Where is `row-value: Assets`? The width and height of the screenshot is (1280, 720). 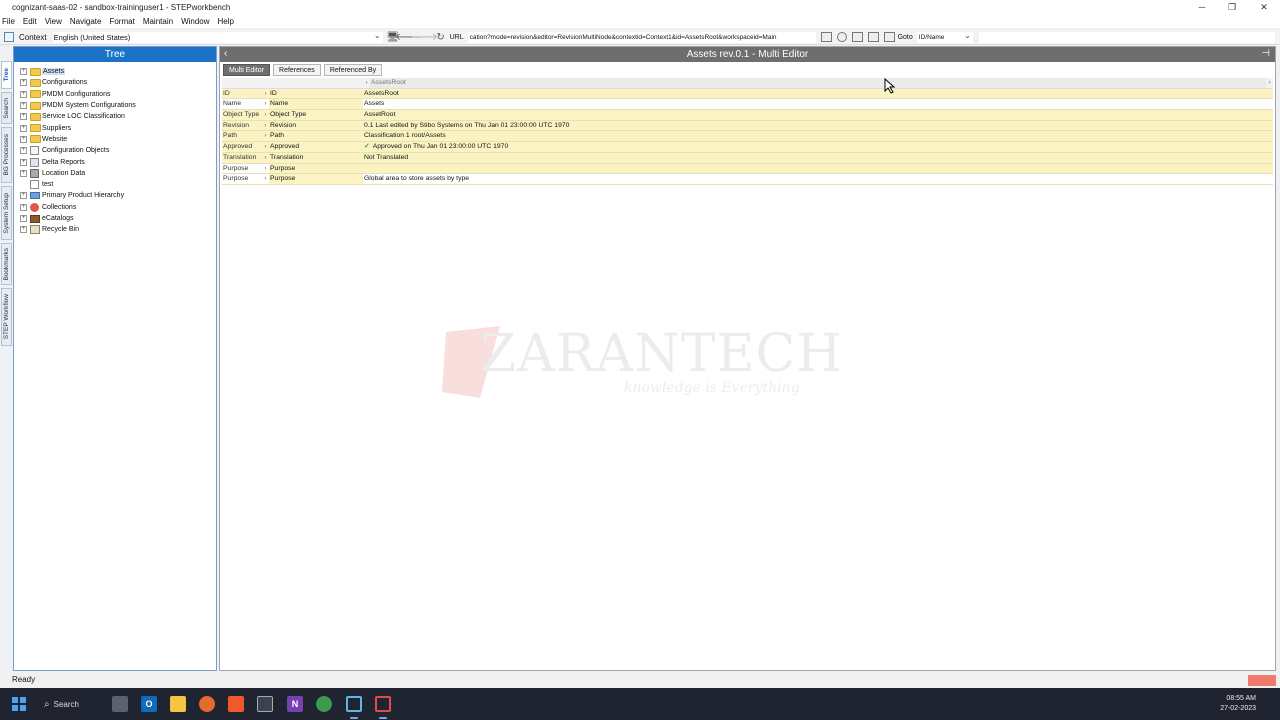 row-value: Assets is located at coordinates (818, 104).